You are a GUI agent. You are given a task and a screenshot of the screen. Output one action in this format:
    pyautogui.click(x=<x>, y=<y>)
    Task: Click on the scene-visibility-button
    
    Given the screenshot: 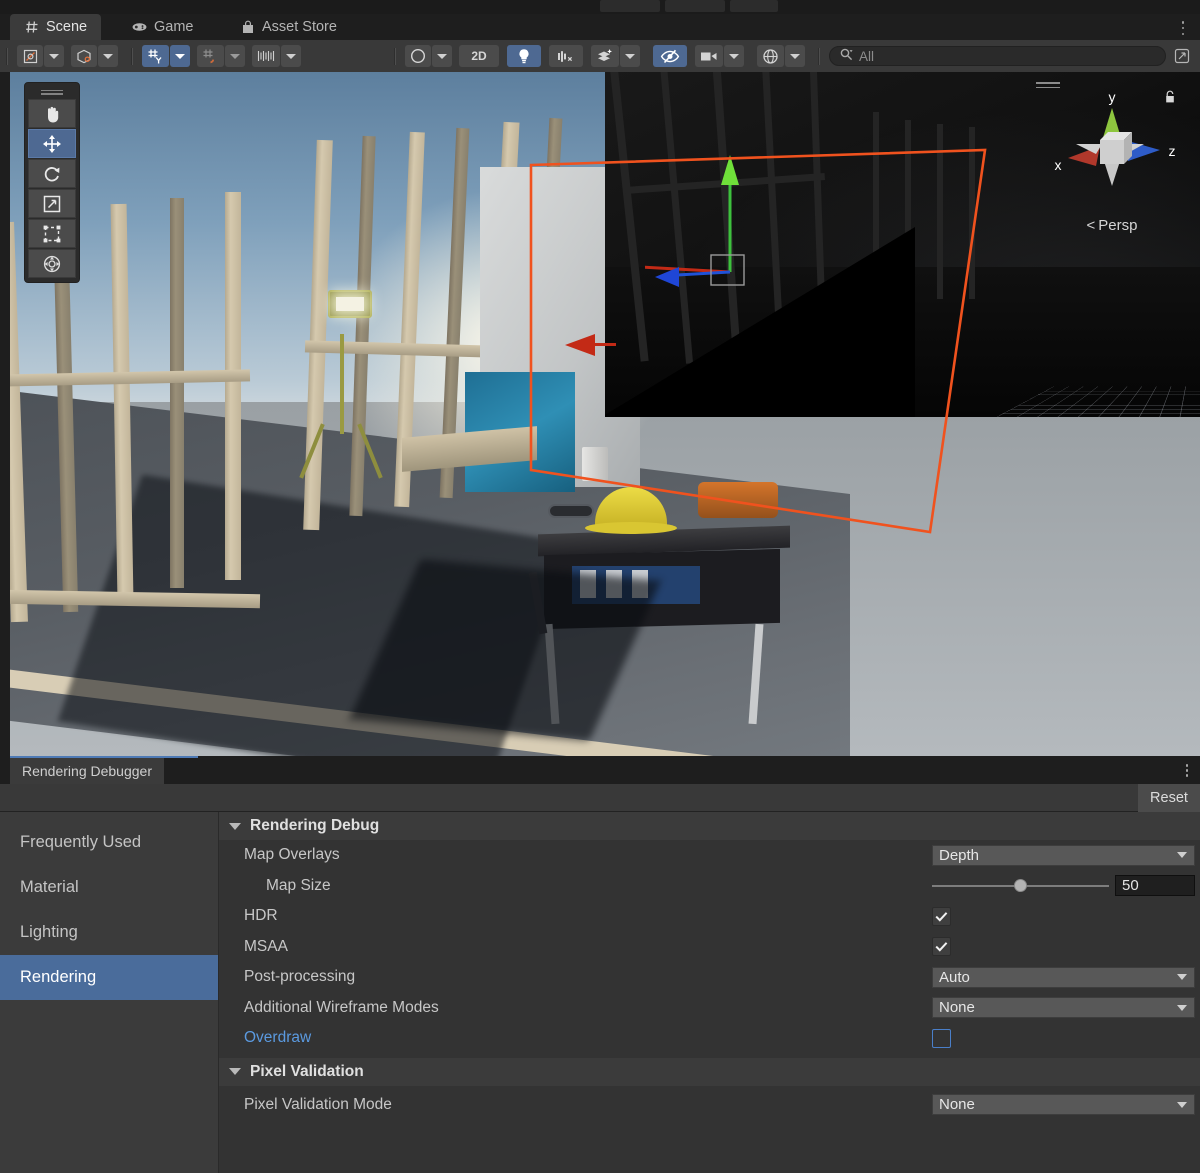 What is the action you would take?
    pyautogui.click(x=670, y=56)
    